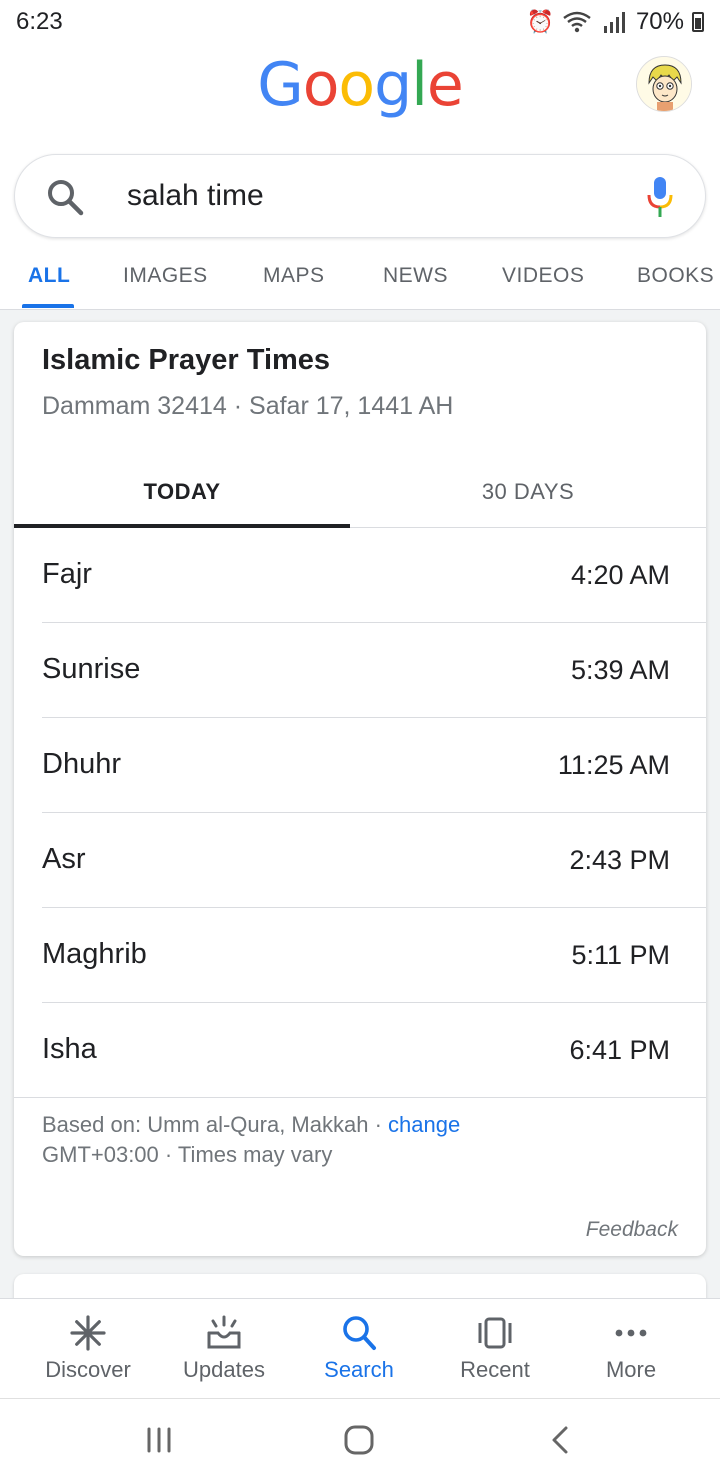  I want to click on wifi-icon, so click(577, 22).